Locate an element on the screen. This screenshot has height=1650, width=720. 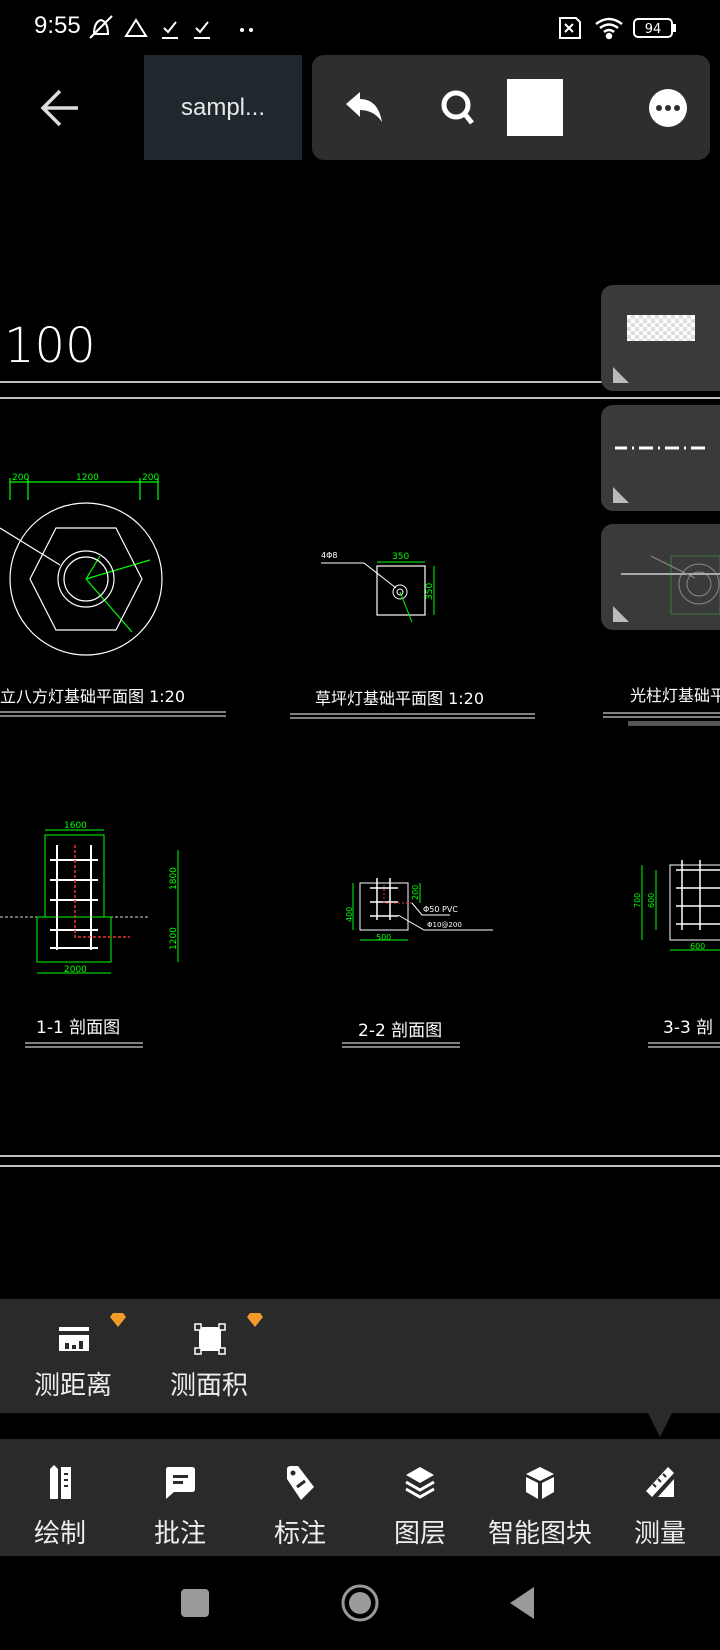
system-status-icons: 94 is located at coordinates (617, 28).